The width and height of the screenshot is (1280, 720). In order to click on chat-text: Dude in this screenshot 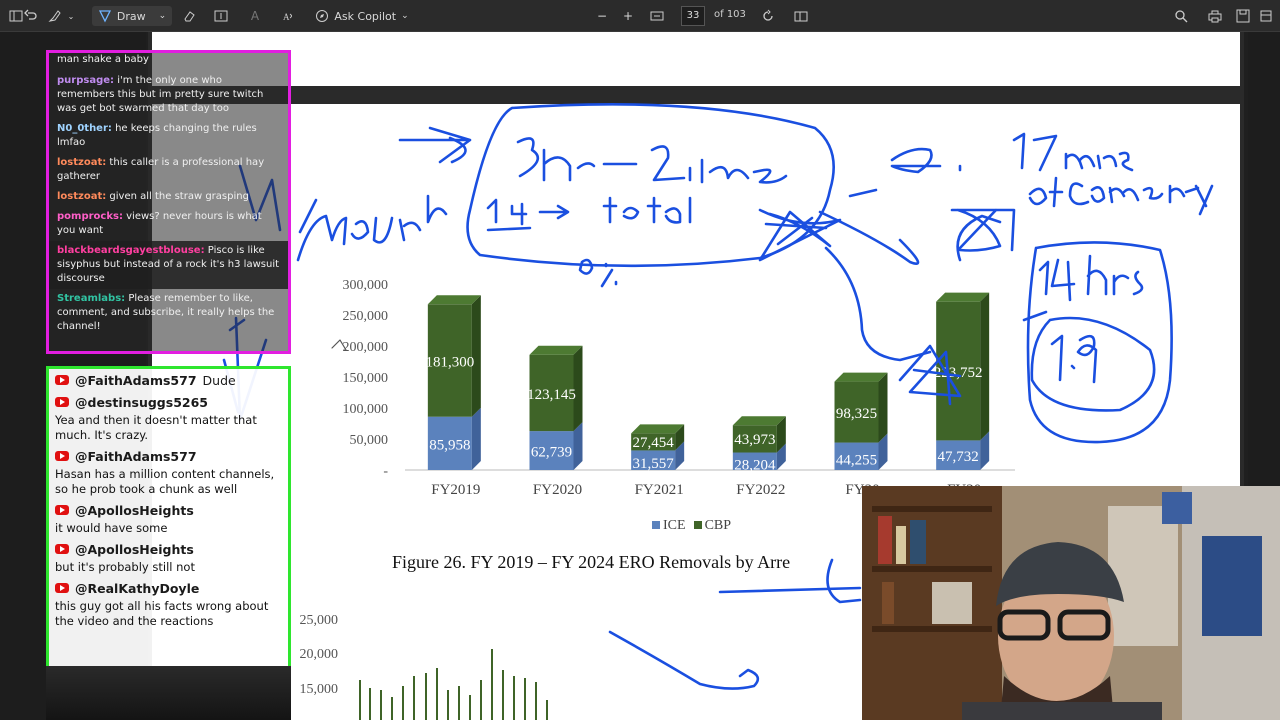, I will do `click(219, 380)`.